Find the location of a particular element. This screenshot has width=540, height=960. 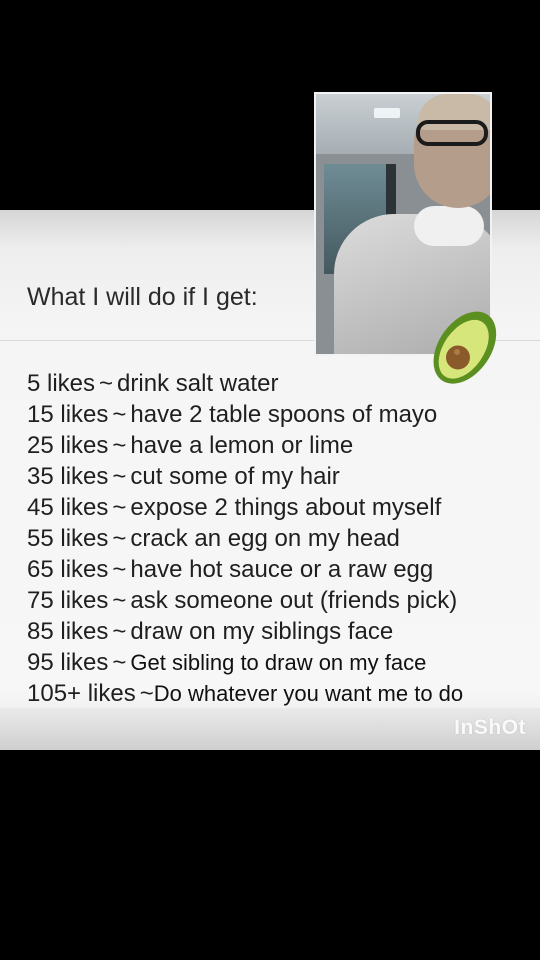

list-item: 35 likes ~ cut some of my hair is located at coordinates (282, 476).